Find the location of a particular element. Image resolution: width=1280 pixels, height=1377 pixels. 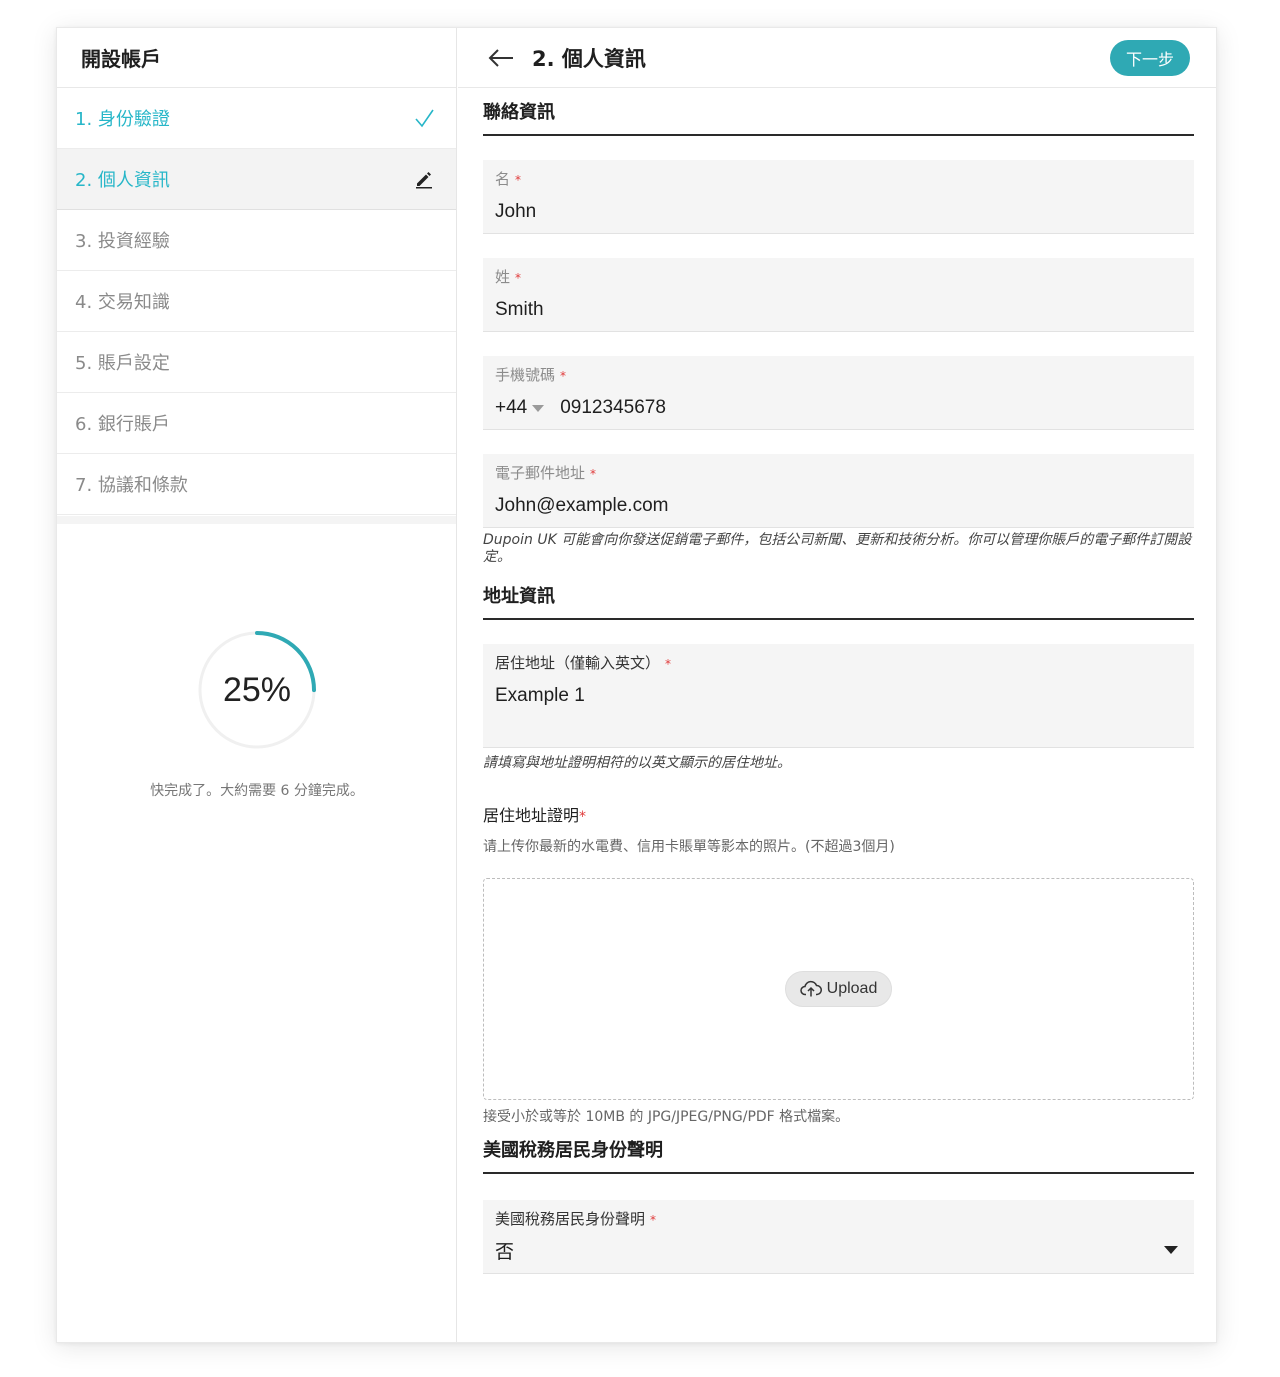

step-agreements-terms: 7. 協議和條款 is located at coordinates (256, 484).